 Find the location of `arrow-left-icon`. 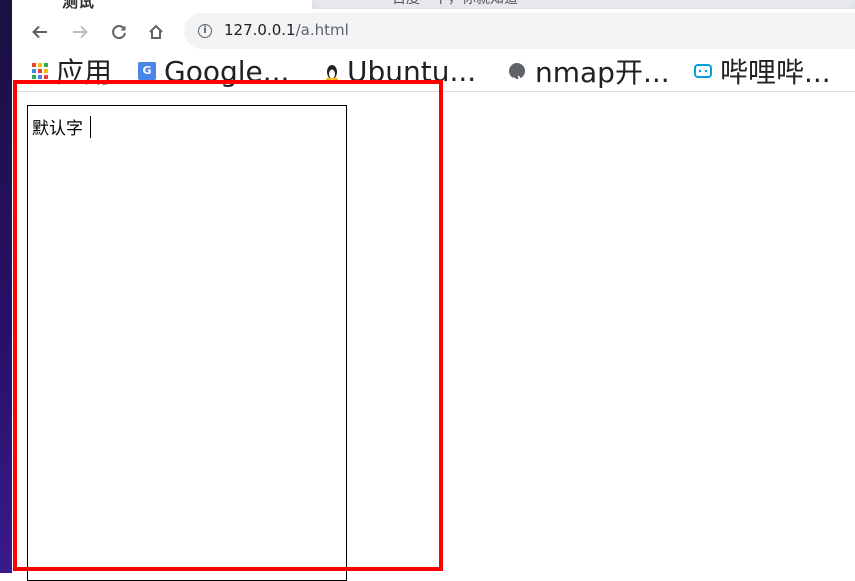

arrow-left-icon is located at coordinates (39, 32).